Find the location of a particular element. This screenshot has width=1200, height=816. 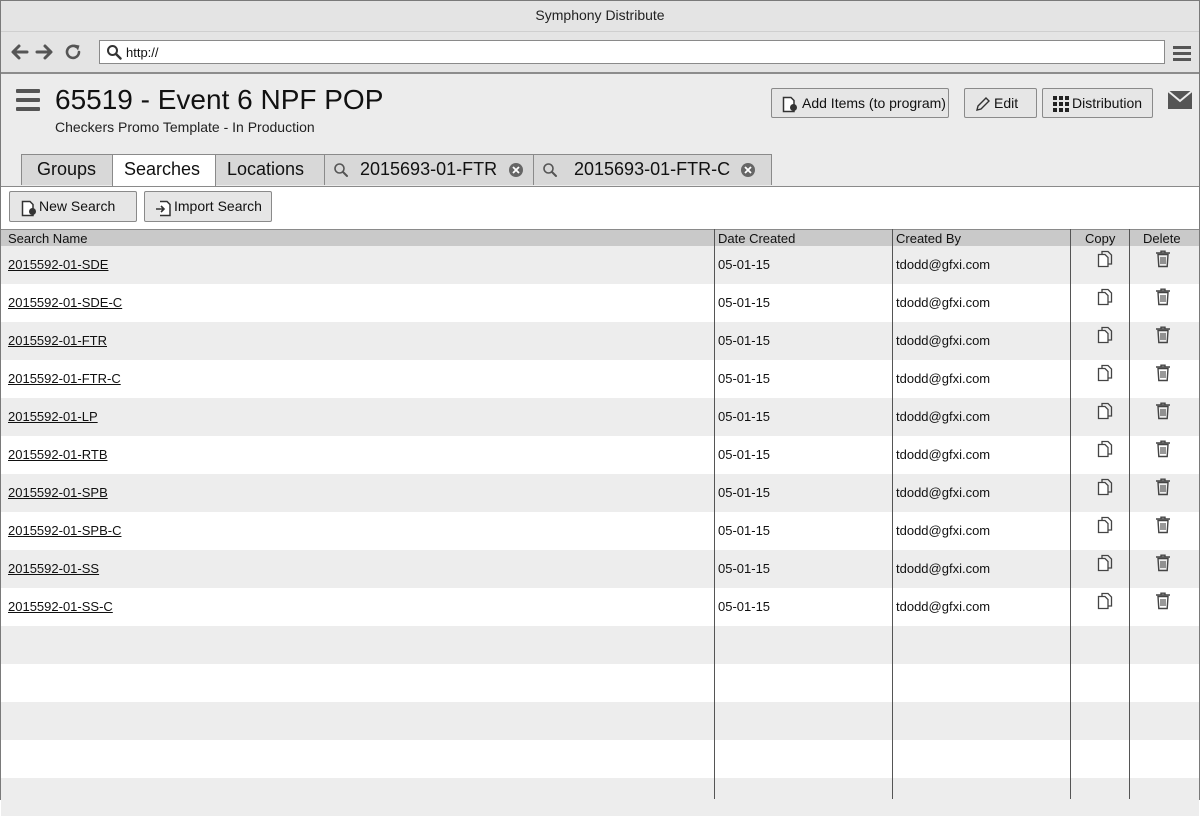

tab-search-ftr-label: 2015693-01-FTR is located at coordinates (429, 169).